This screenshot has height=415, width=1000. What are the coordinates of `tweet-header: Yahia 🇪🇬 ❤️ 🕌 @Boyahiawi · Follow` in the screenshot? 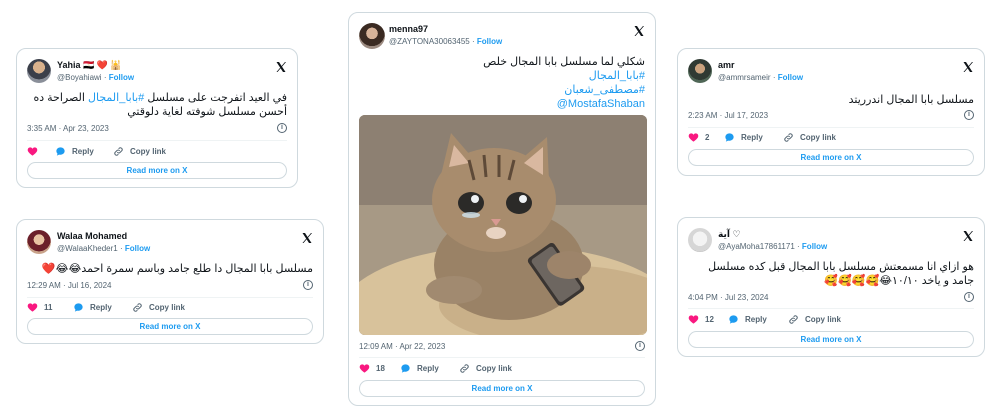 It's located at (157, 74).